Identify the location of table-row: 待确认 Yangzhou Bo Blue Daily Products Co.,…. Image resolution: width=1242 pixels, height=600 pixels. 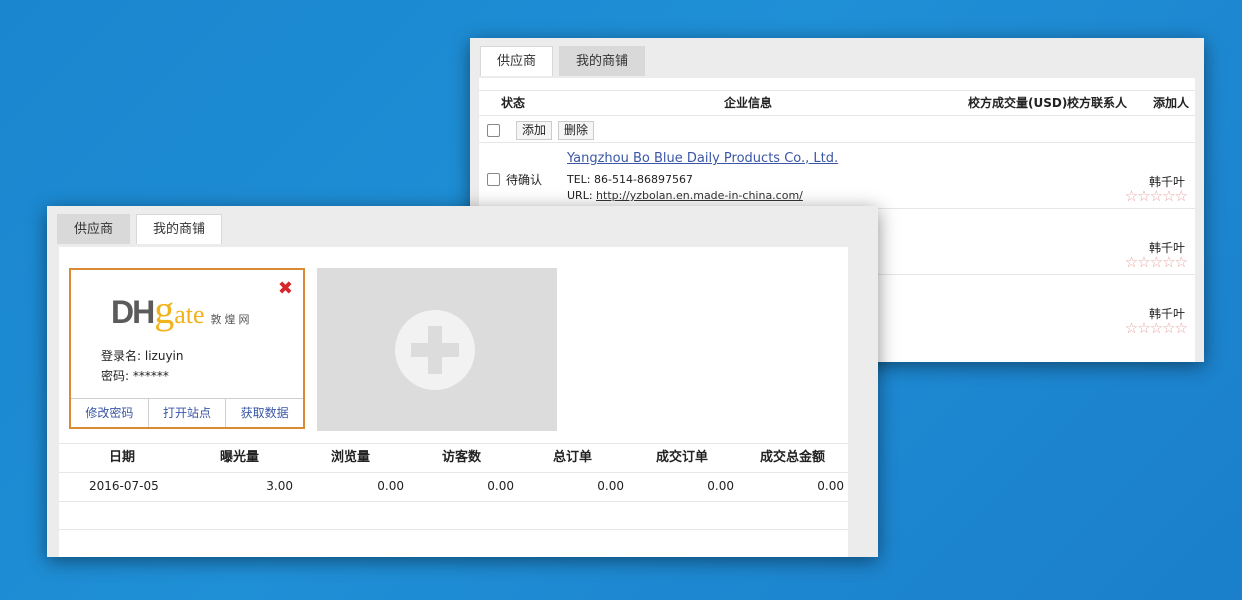
(837, 175).